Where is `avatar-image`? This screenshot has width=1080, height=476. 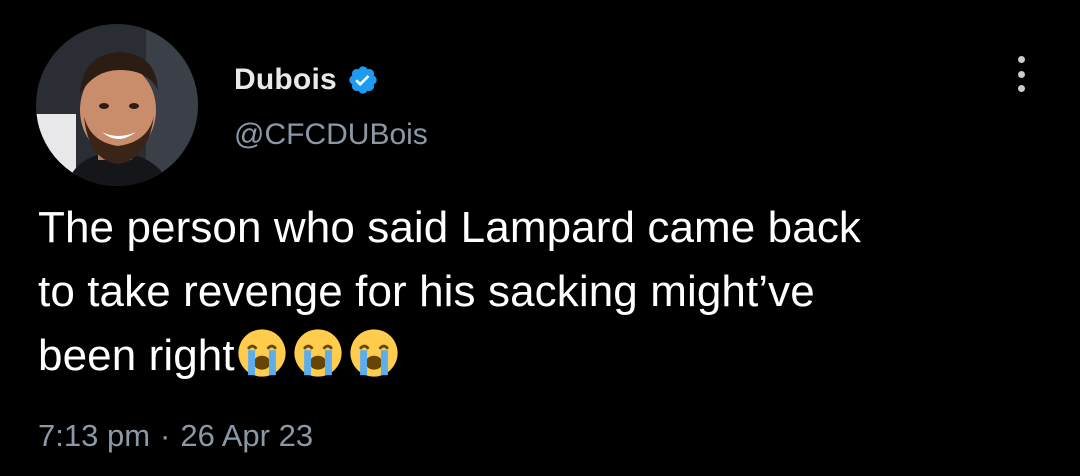
avatar-image is located at coordinates (117, 105).